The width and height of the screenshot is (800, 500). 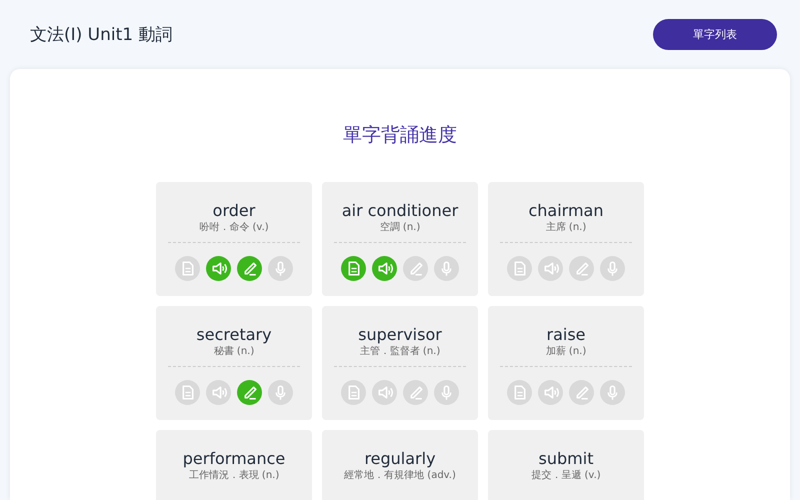 I want to click on word-meaning: 經常地．有規律地 (adv.), so click(x=400, y=476).